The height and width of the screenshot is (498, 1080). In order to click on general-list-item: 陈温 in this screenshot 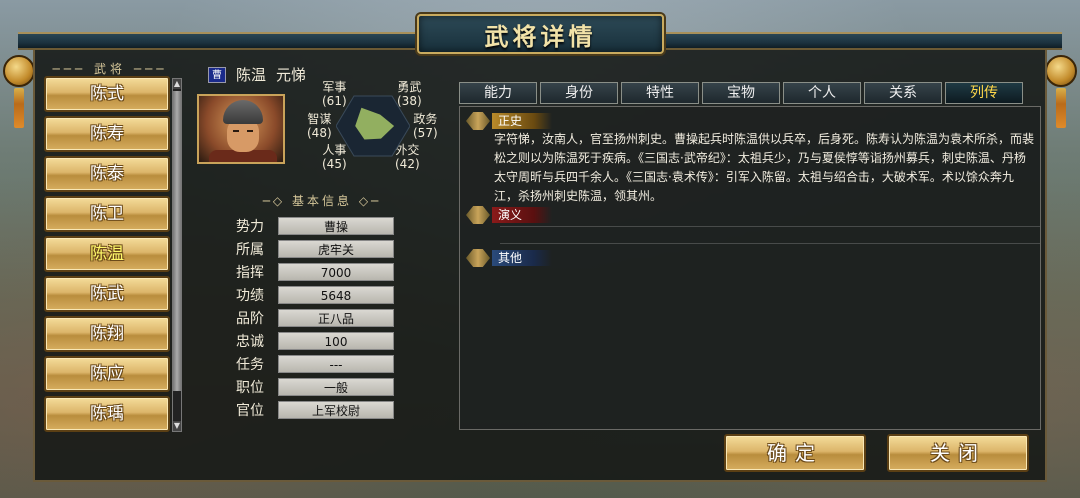, I will do `click(107, 254)`.